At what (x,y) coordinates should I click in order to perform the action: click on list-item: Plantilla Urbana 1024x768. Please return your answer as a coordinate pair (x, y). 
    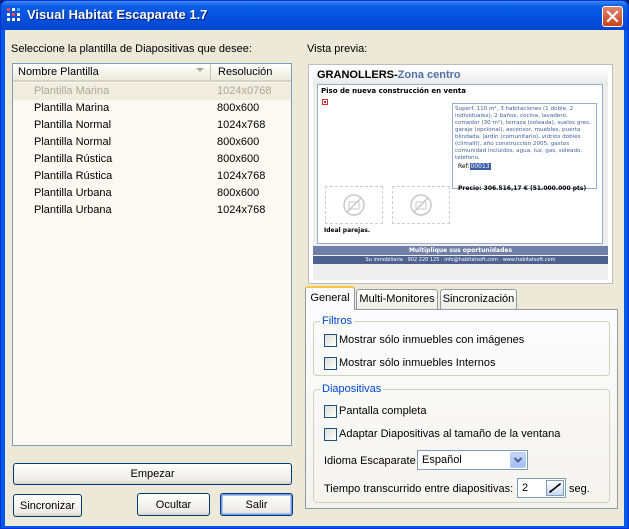
    Looking at the image, I should click on (152, 210).